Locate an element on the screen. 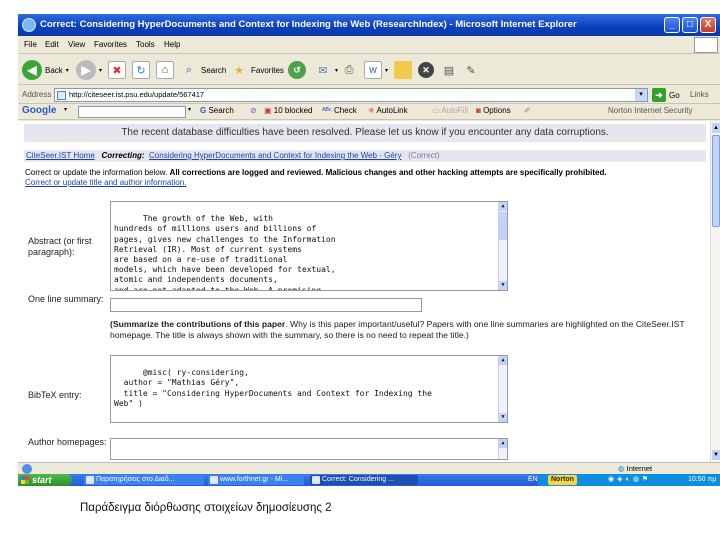 Image resolution: width=720 pixels, height=540 pixels. page-scrollbar: ▲ ▼ is located at coordinates (715, 291).